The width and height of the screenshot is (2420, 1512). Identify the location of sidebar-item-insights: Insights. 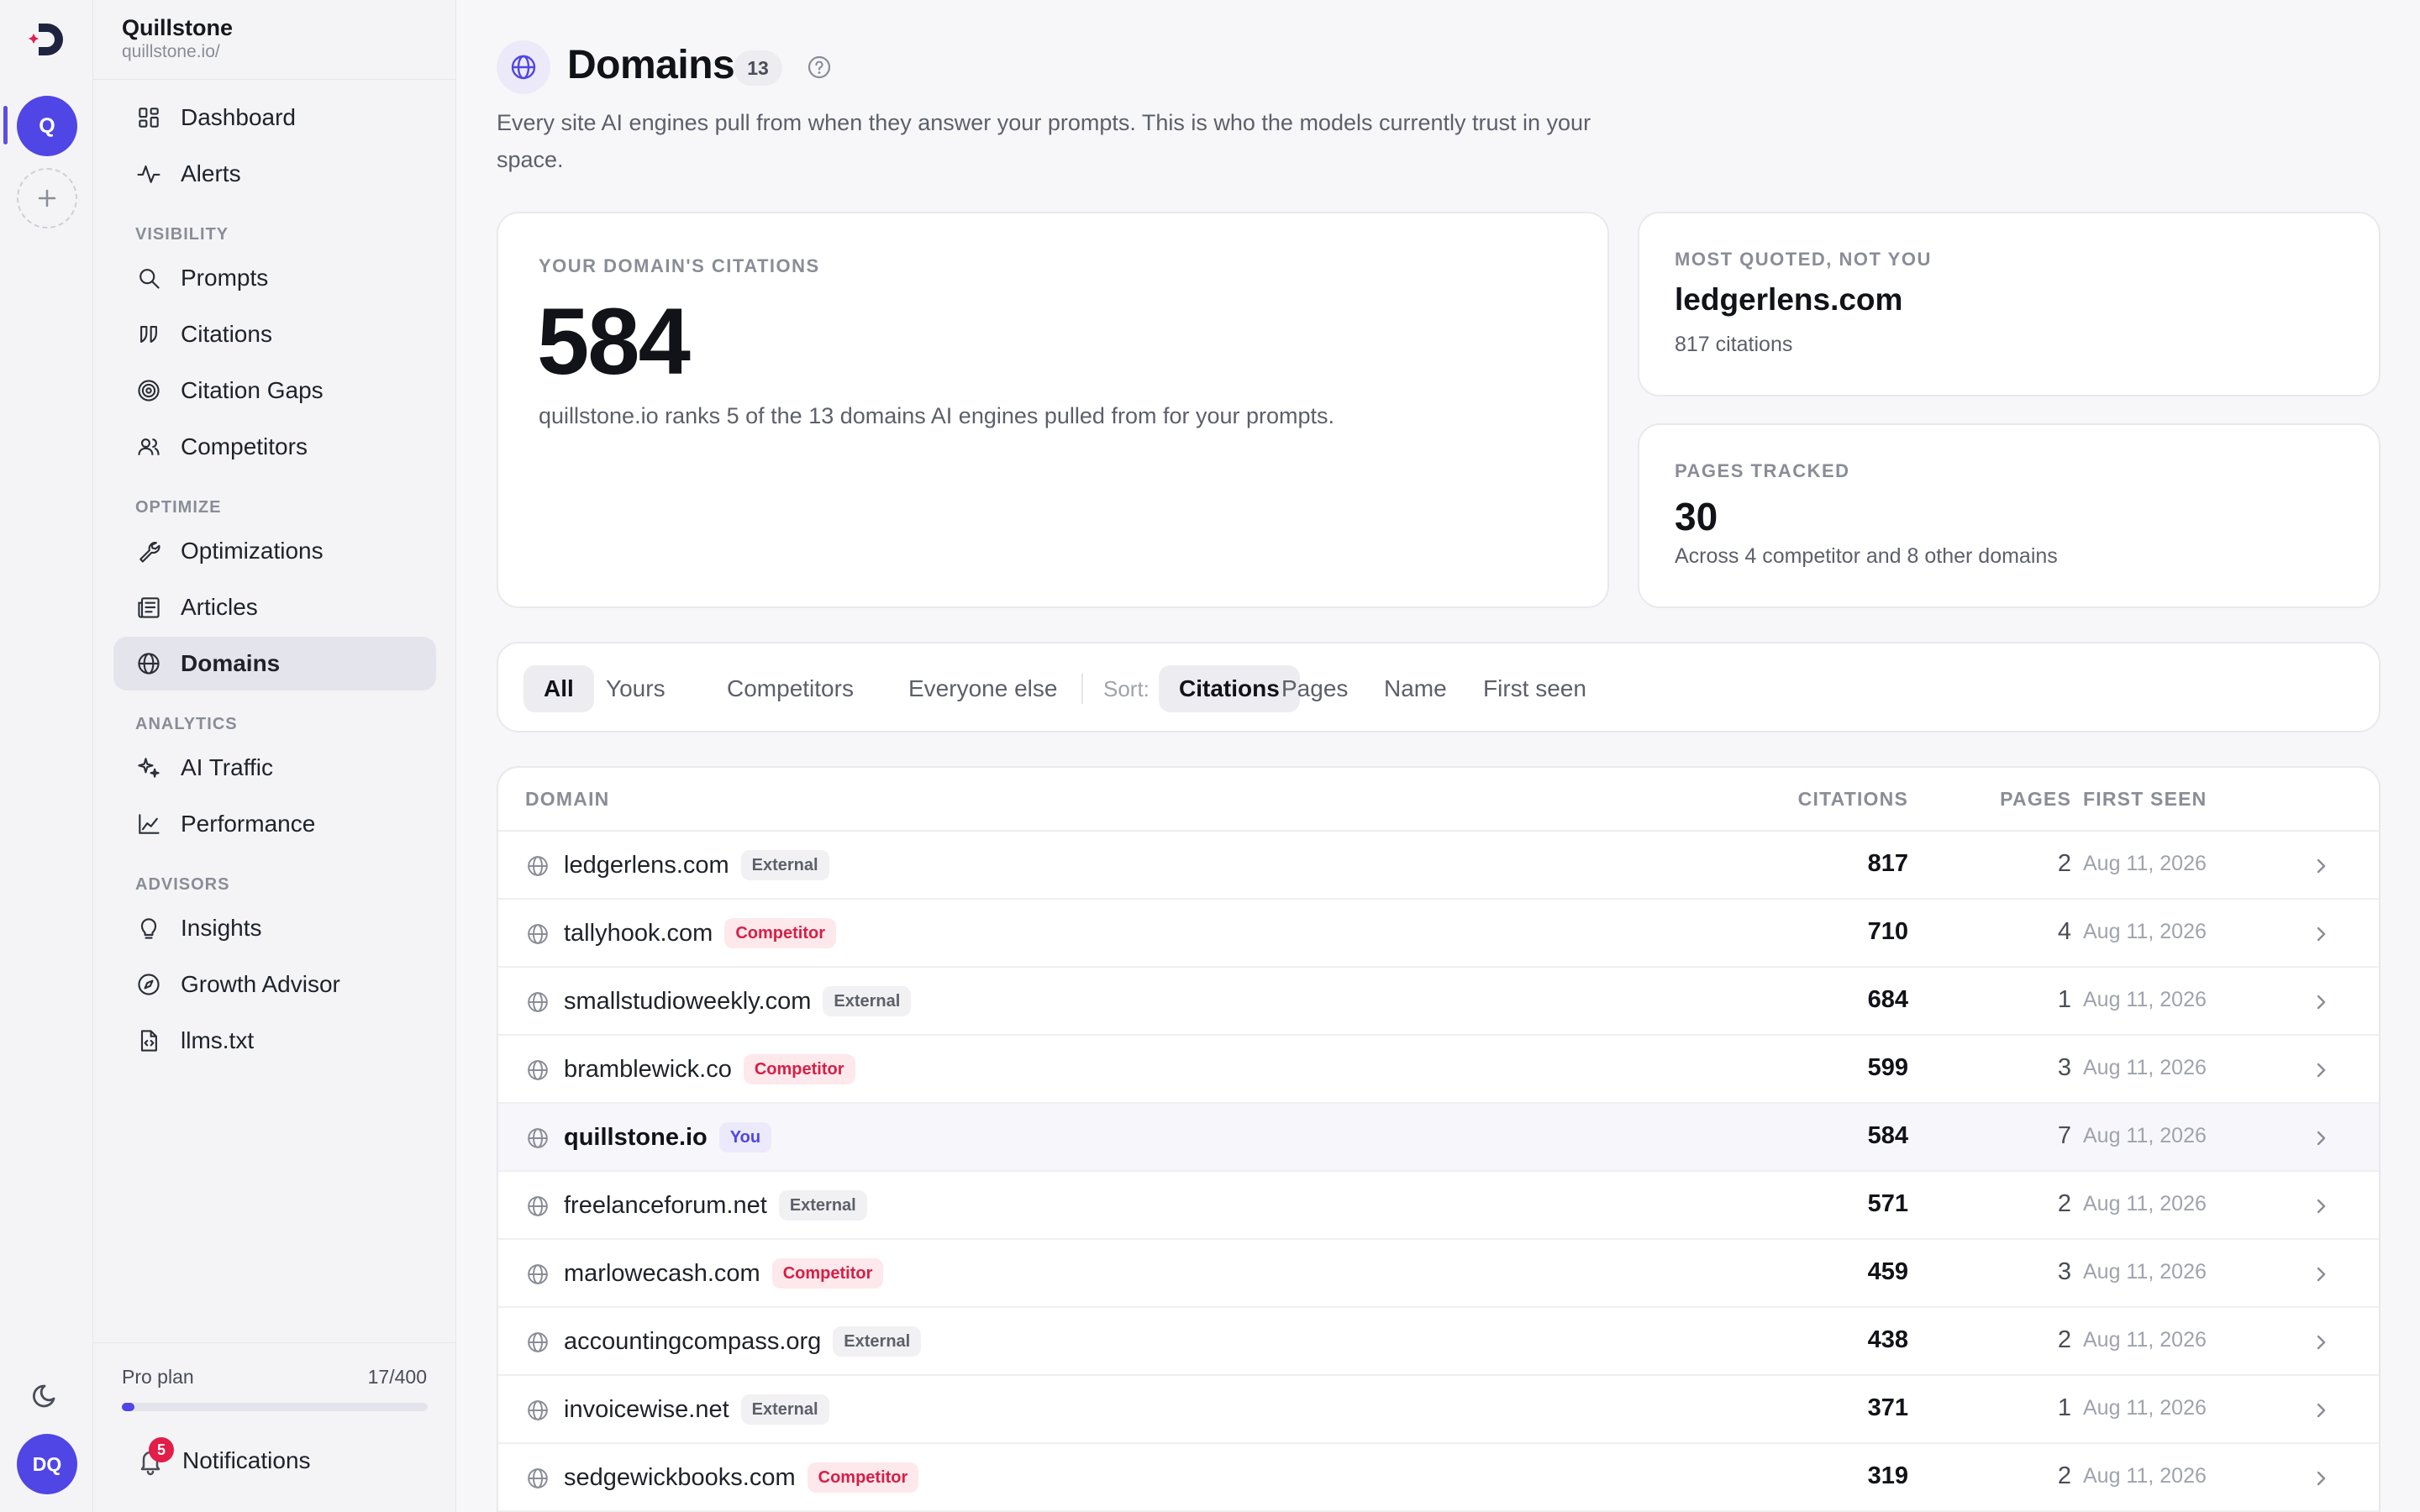
(274, 928).